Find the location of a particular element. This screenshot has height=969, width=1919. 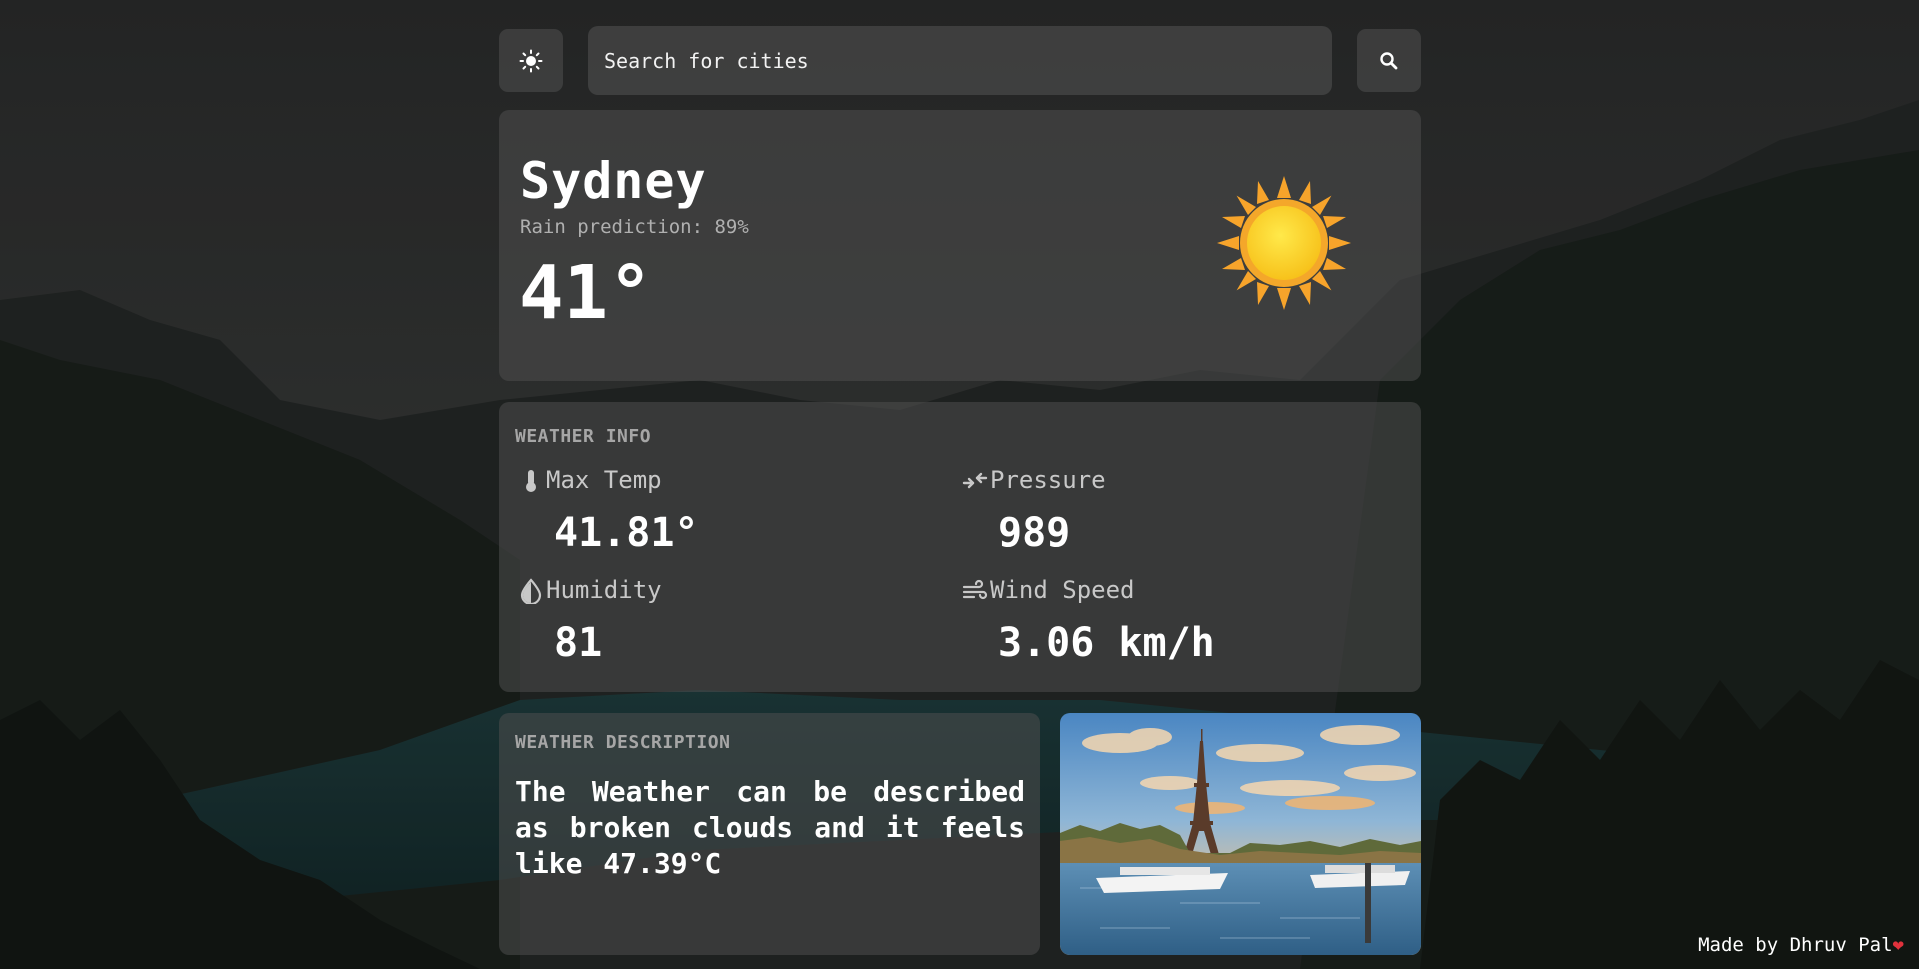

thermometer-icon is located at coordinates (531, 481).